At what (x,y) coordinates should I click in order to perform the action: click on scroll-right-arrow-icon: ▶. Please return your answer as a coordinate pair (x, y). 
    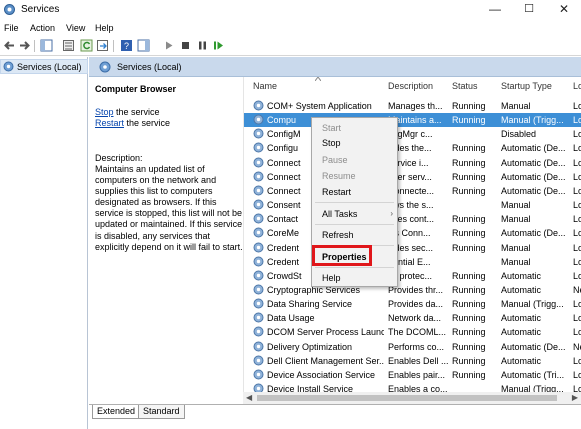
    Looking at the image, I should click on (575, 397).